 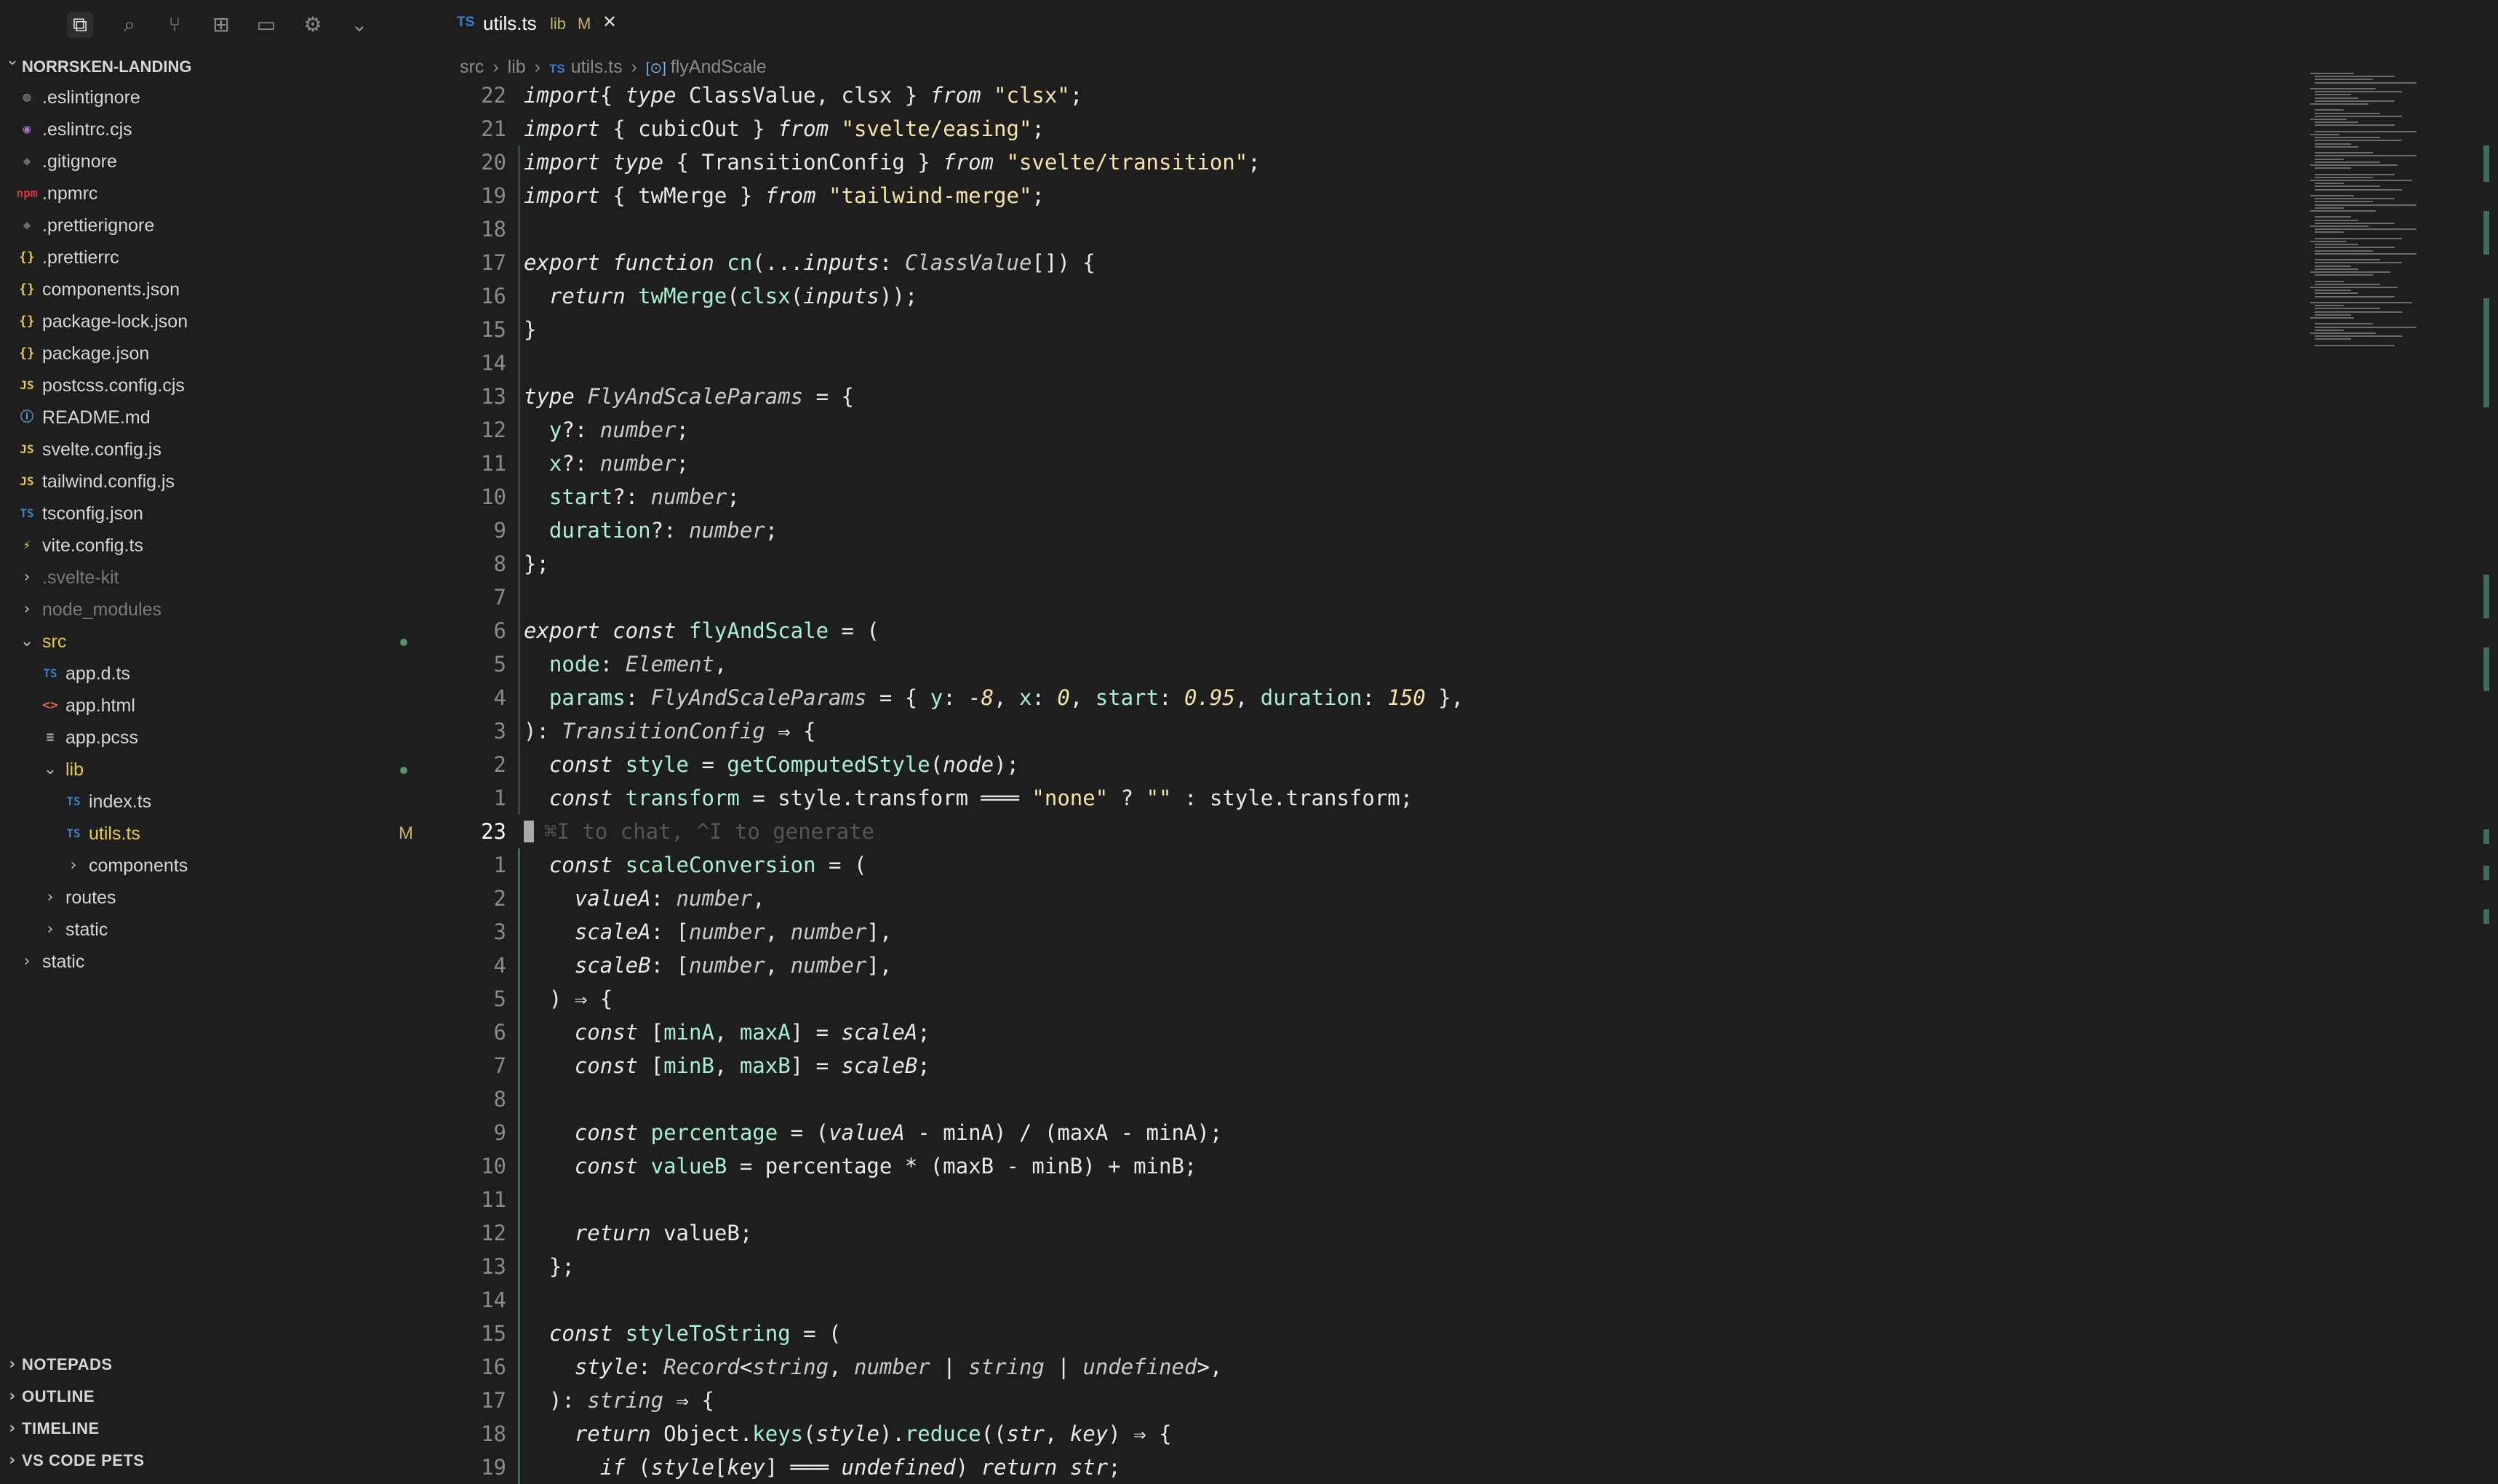 What do you see at coordinates (609, 22) in the screenshot?
I see `close-icon: ✕` at bounding box center [609, 22].